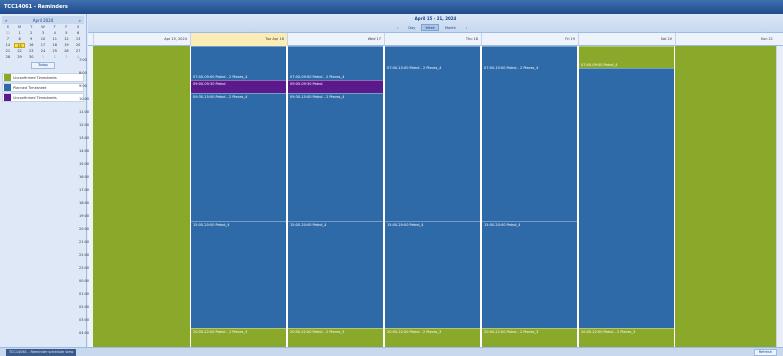 This screenshot has width=783, height=356. I want to click on time-label: 12:00, so click(84, 125).